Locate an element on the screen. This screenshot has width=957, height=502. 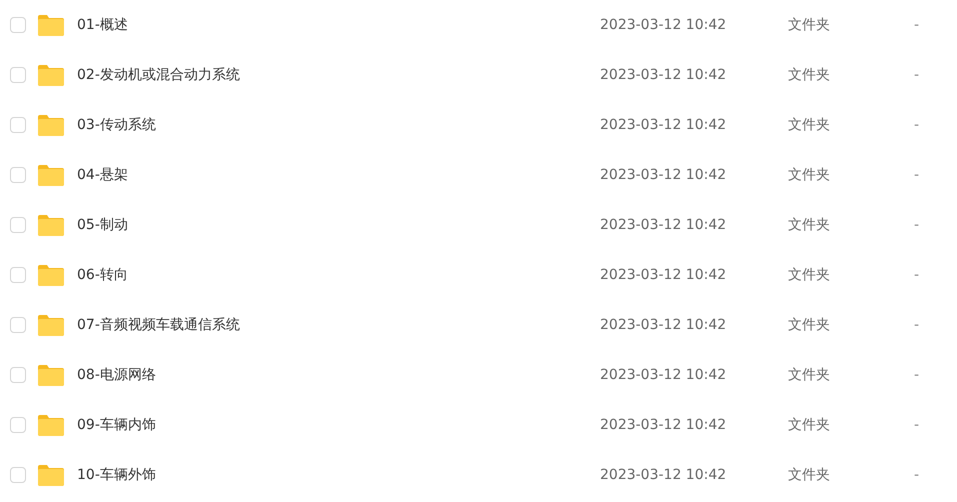
folder-name: 01-概述 is located at coordinates (338, 25).